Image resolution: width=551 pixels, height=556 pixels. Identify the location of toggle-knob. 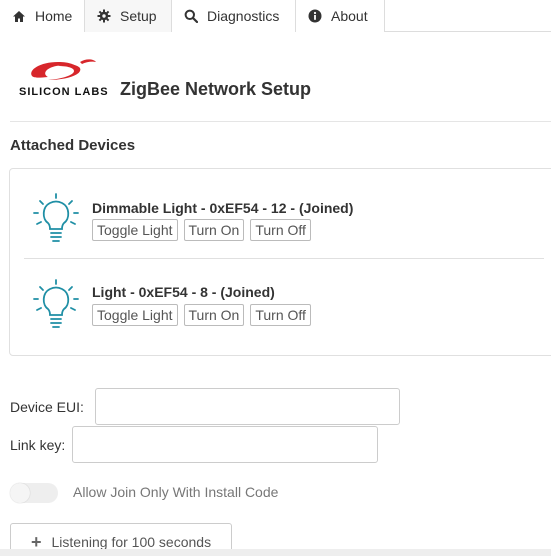
(20, 493).